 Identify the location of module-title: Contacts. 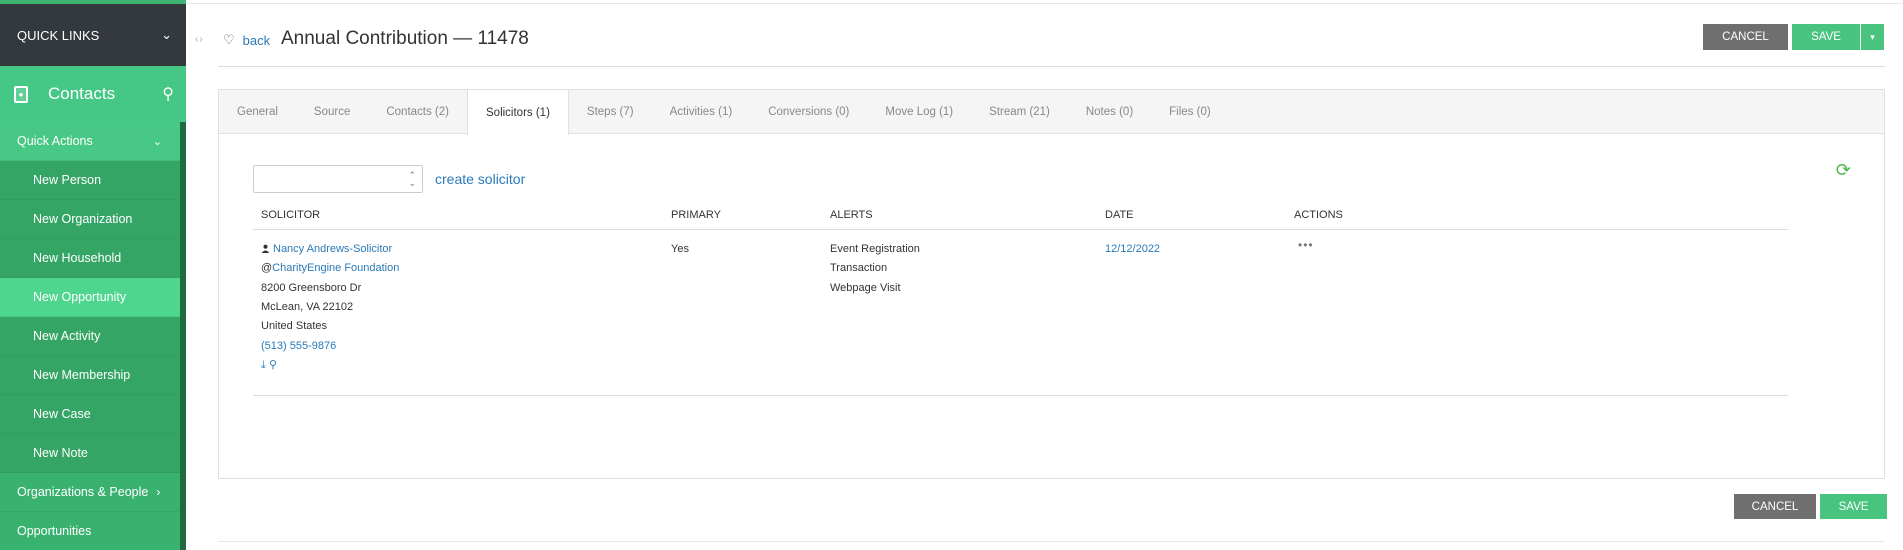
(82, 93).